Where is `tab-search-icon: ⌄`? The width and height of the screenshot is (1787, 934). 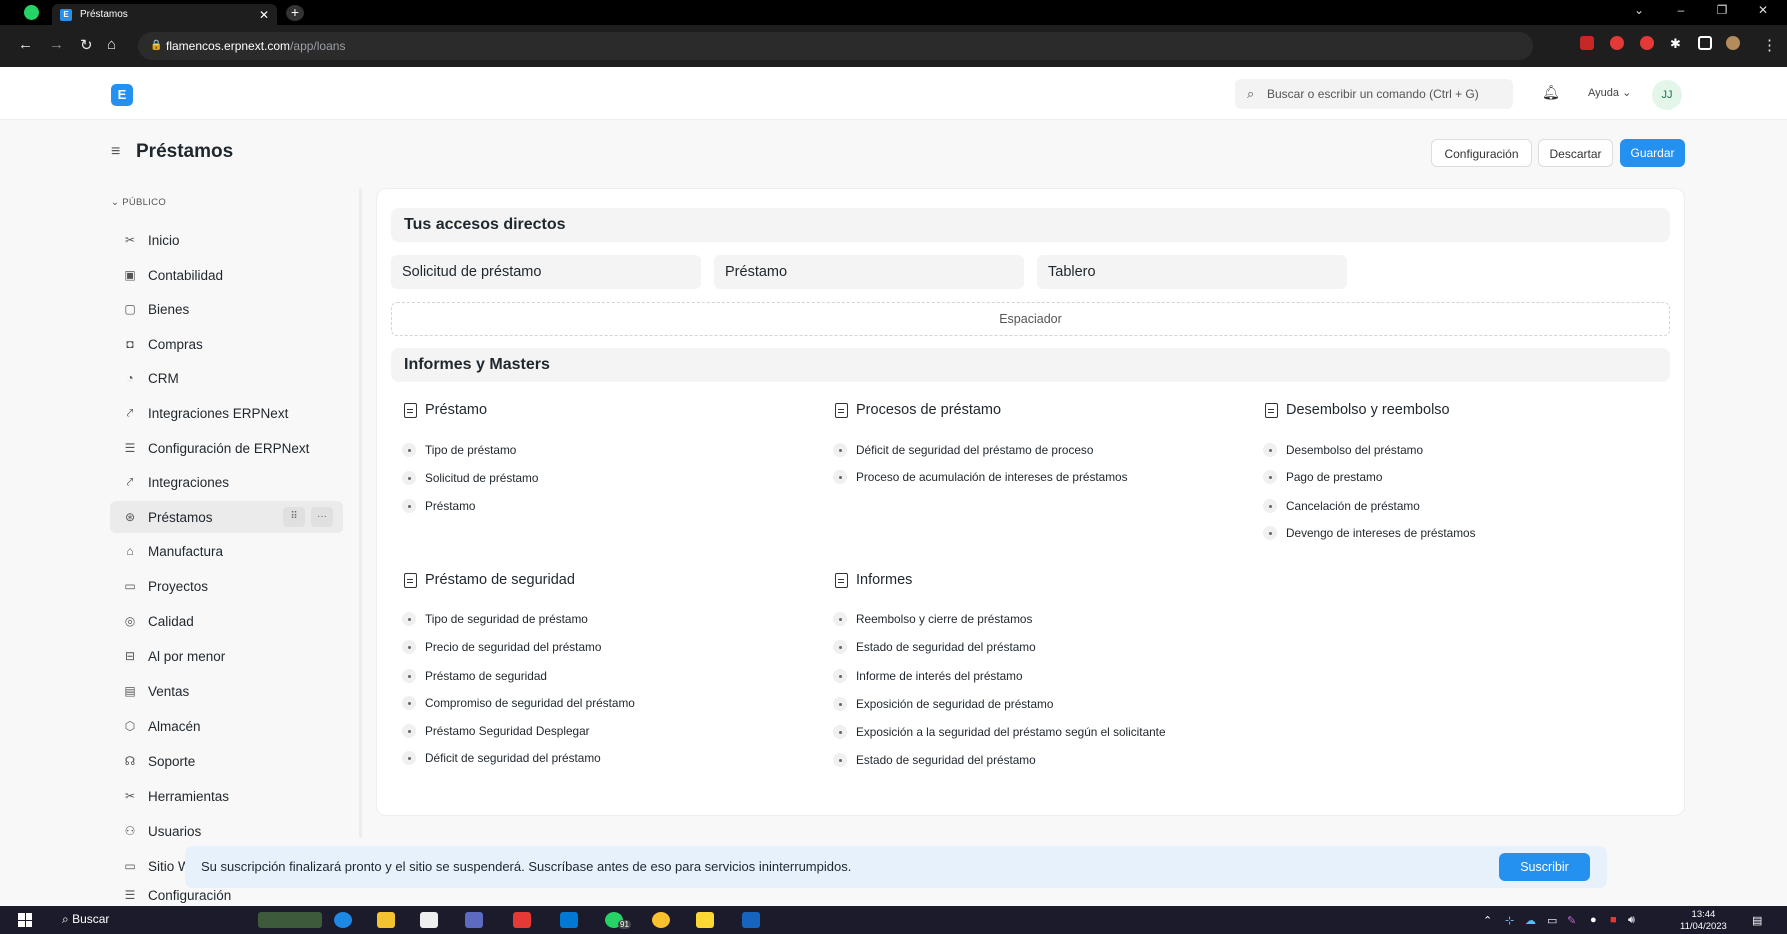
tab-search-icon: ⌄ is located at coordinates (1639, 10).